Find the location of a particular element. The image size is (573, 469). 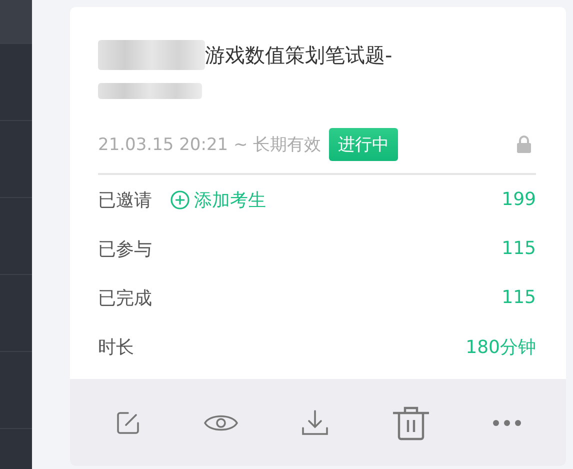

stat-value: 199 is located at coordinates (519, 199).